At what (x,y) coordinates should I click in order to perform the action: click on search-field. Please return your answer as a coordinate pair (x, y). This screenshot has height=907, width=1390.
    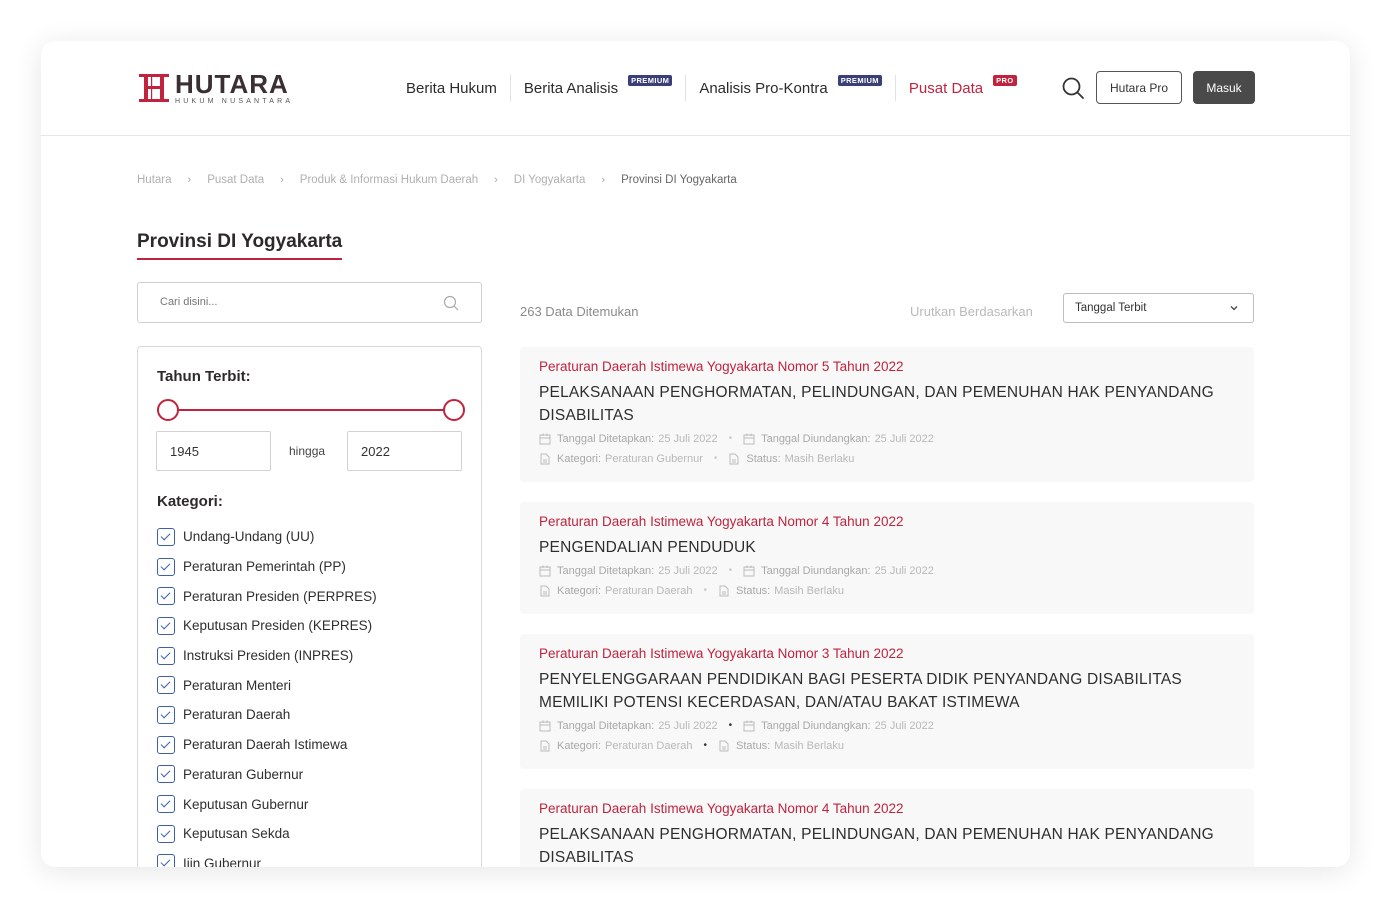
    Looking at the image, I should click on (309, 302).